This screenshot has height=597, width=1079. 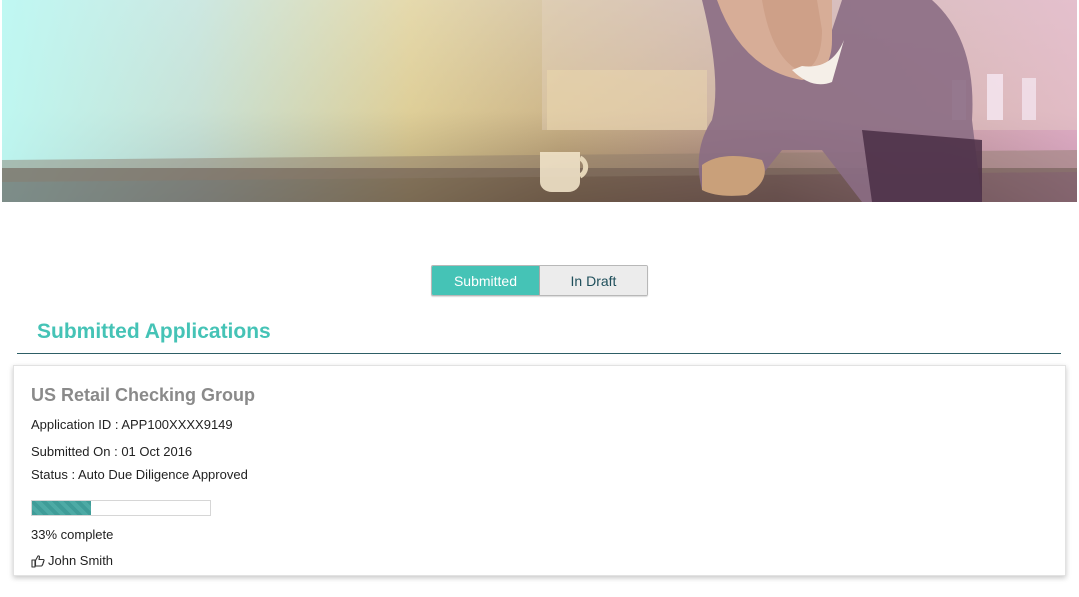 I want to click on application-status: Status : Auto Due Diligence Approved, so click(x=139, y=474).